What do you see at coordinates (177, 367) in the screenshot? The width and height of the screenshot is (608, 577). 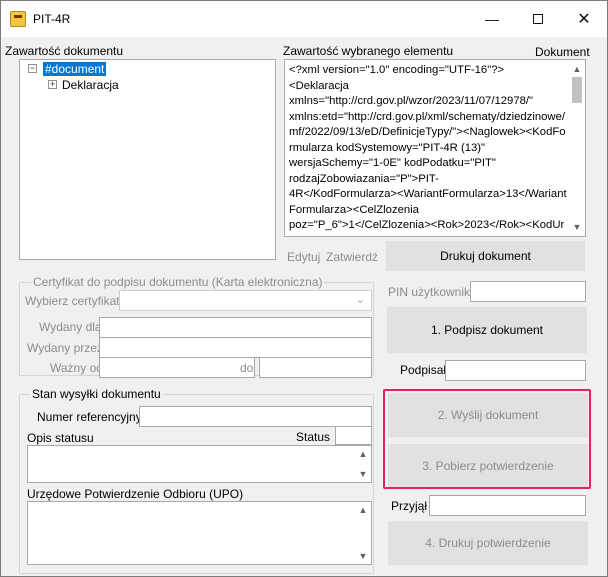 I see `valid-from-field` at bounding box center [177, 367].